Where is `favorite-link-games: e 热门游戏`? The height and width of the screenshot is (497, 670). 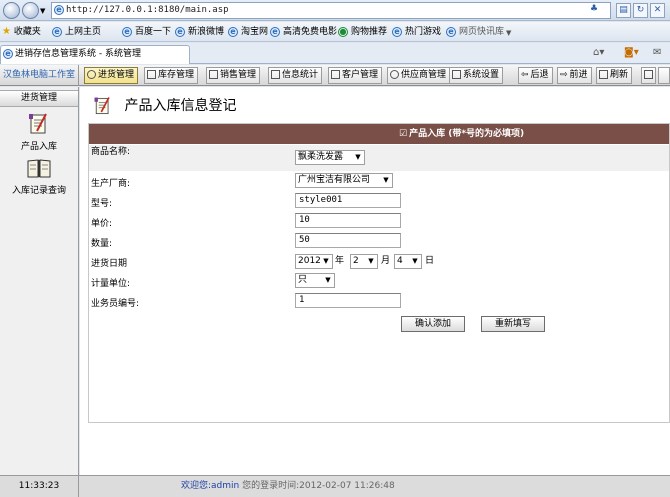 favorite-link-games: e 热门游戏 is located at coordinates (416, 32).